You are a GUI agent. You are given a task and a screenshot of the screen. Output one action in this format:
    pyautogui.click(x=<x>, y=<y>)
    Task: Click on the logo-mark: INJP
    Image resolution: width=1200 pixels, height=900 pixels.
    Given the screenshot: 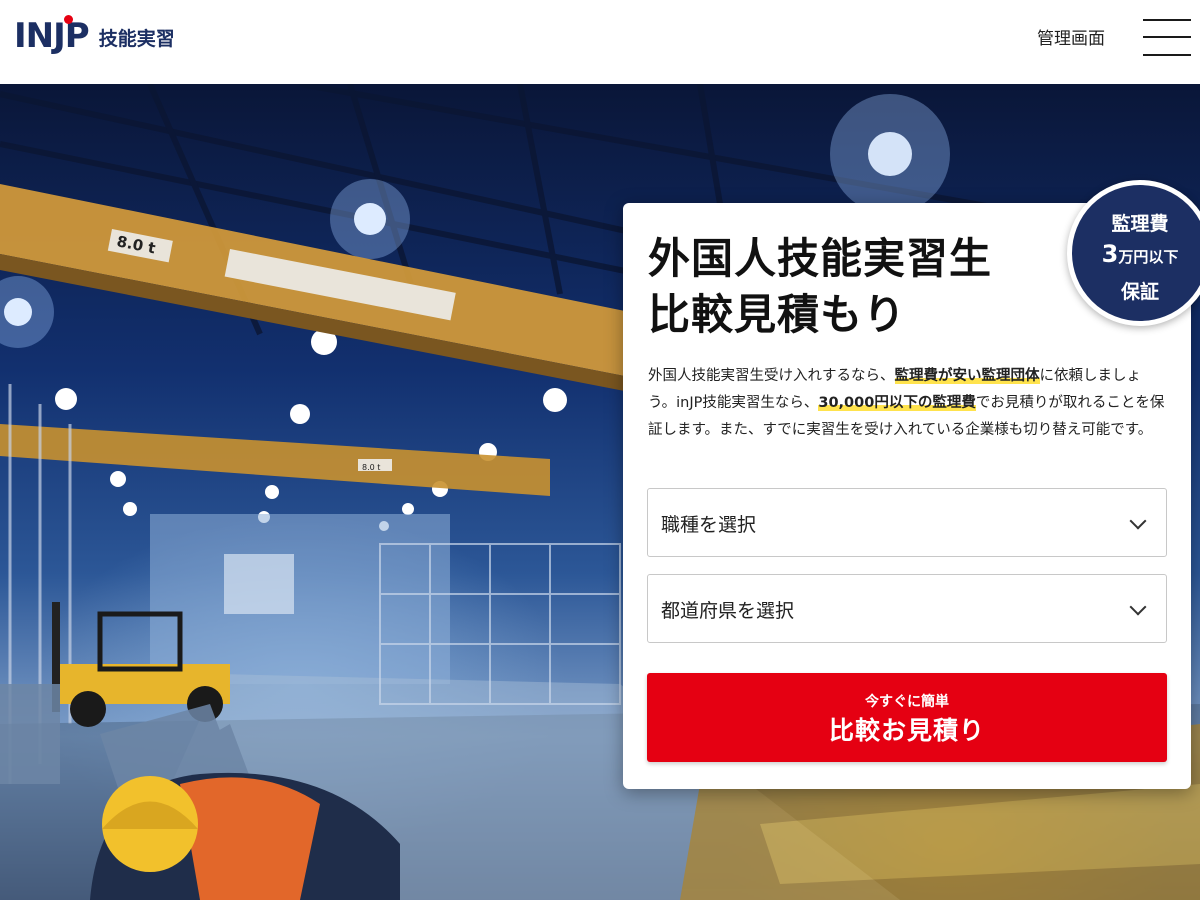 What is the action you would take?
    pyautogui.click(x=52, y=35)
    